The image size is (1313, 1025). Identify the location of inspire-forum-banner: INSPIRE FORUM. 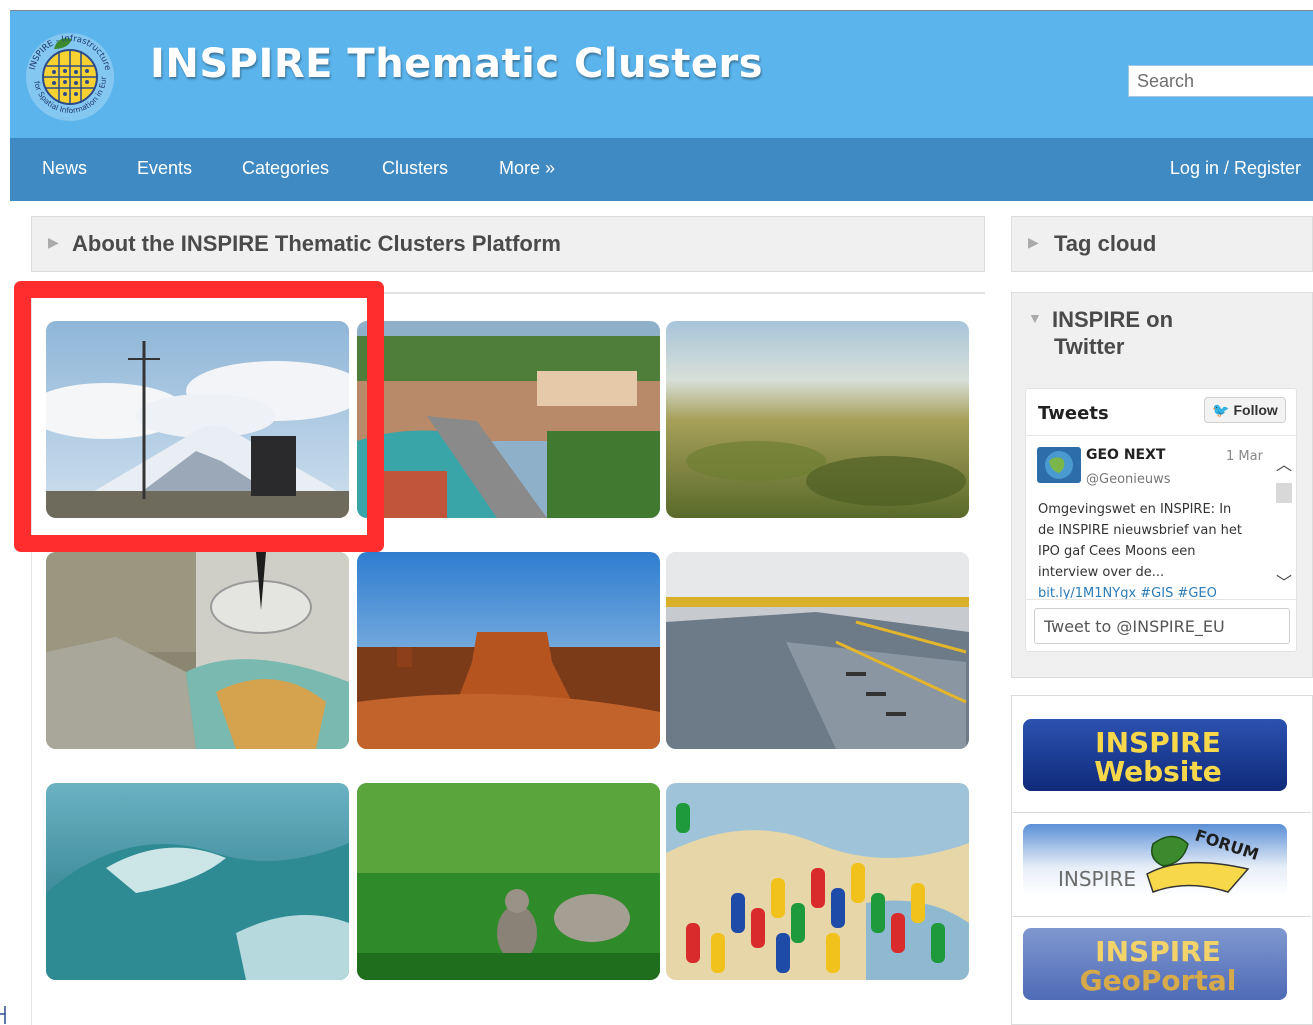
(1155, 860).